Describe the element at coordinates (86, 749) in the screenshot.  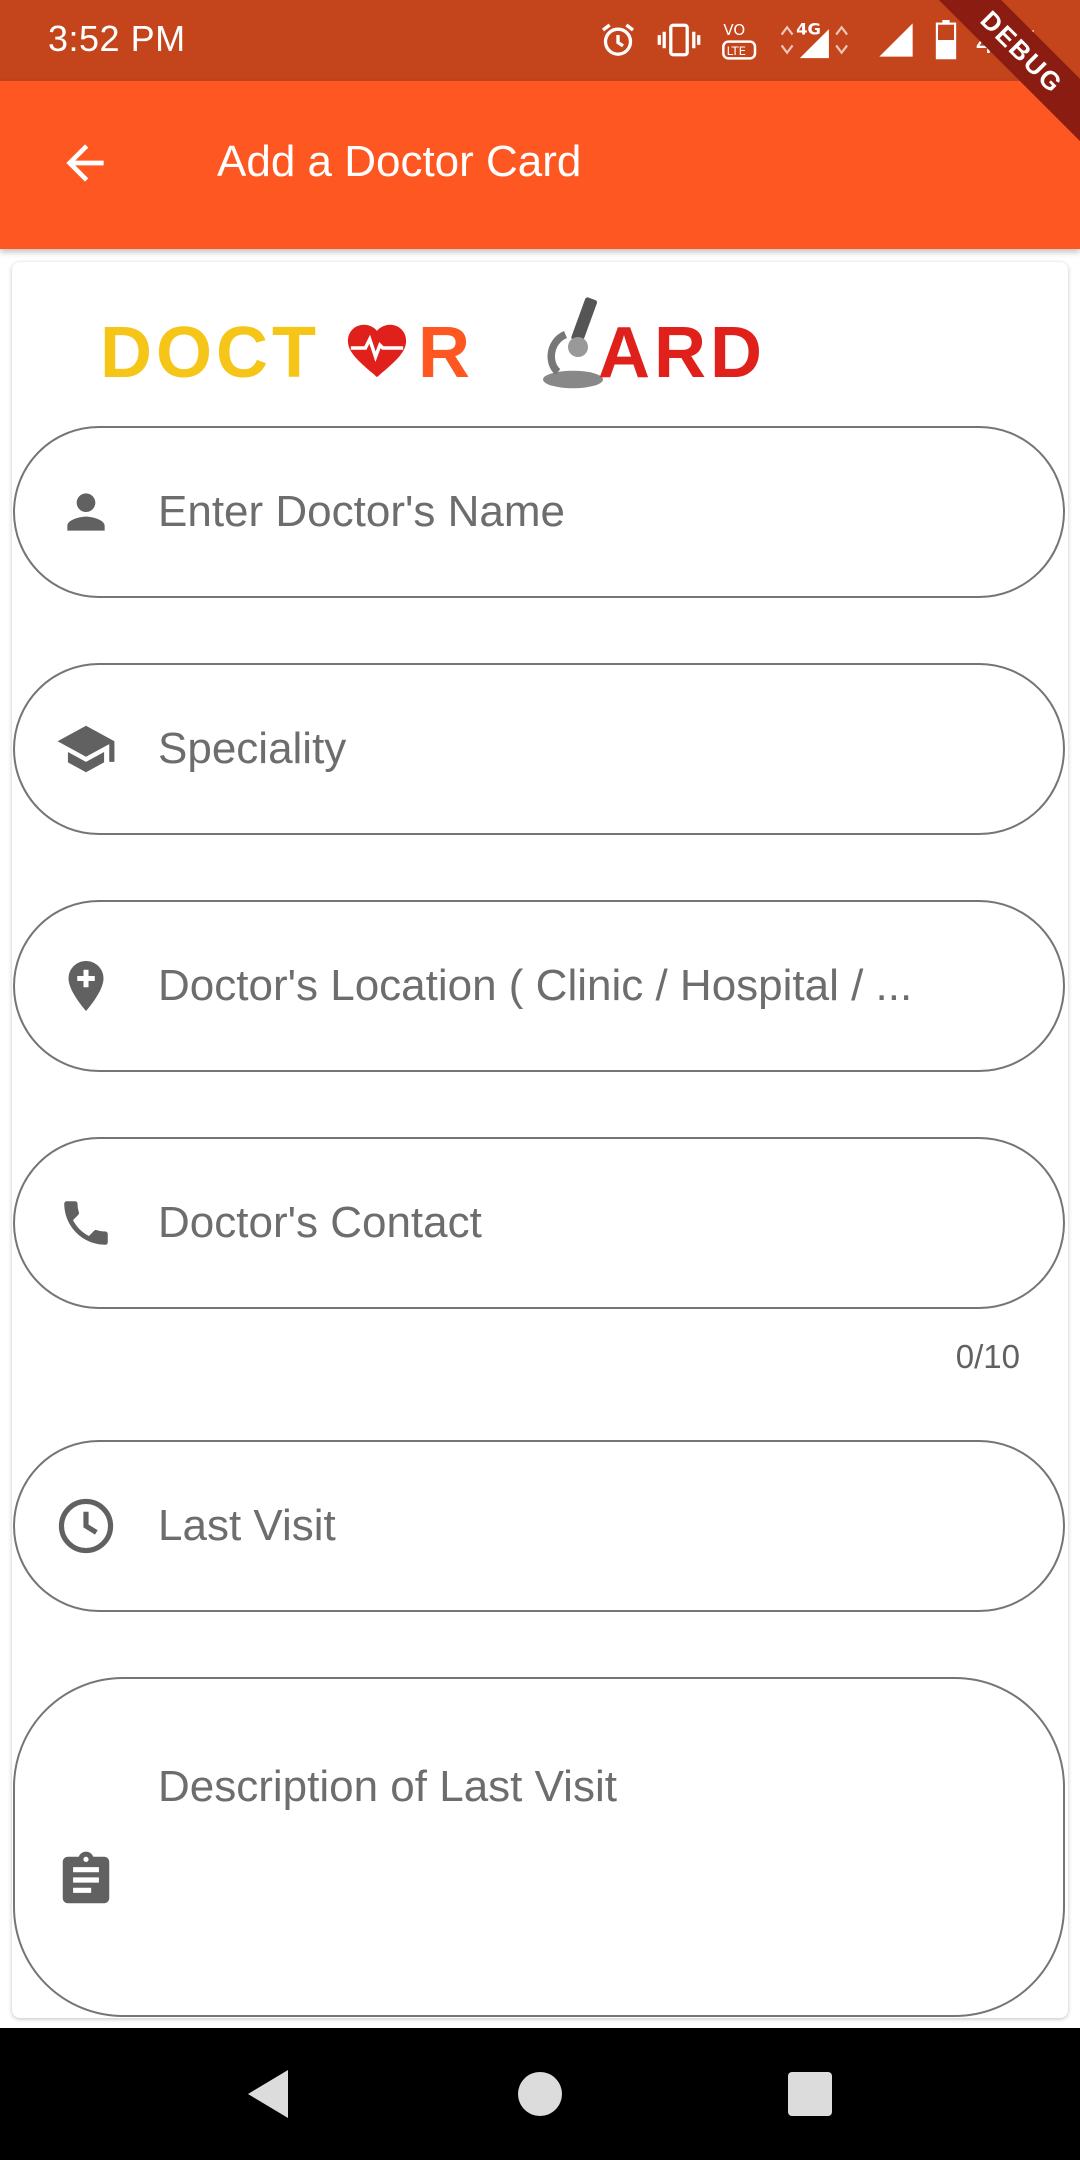
I see `school-icon` at that location.